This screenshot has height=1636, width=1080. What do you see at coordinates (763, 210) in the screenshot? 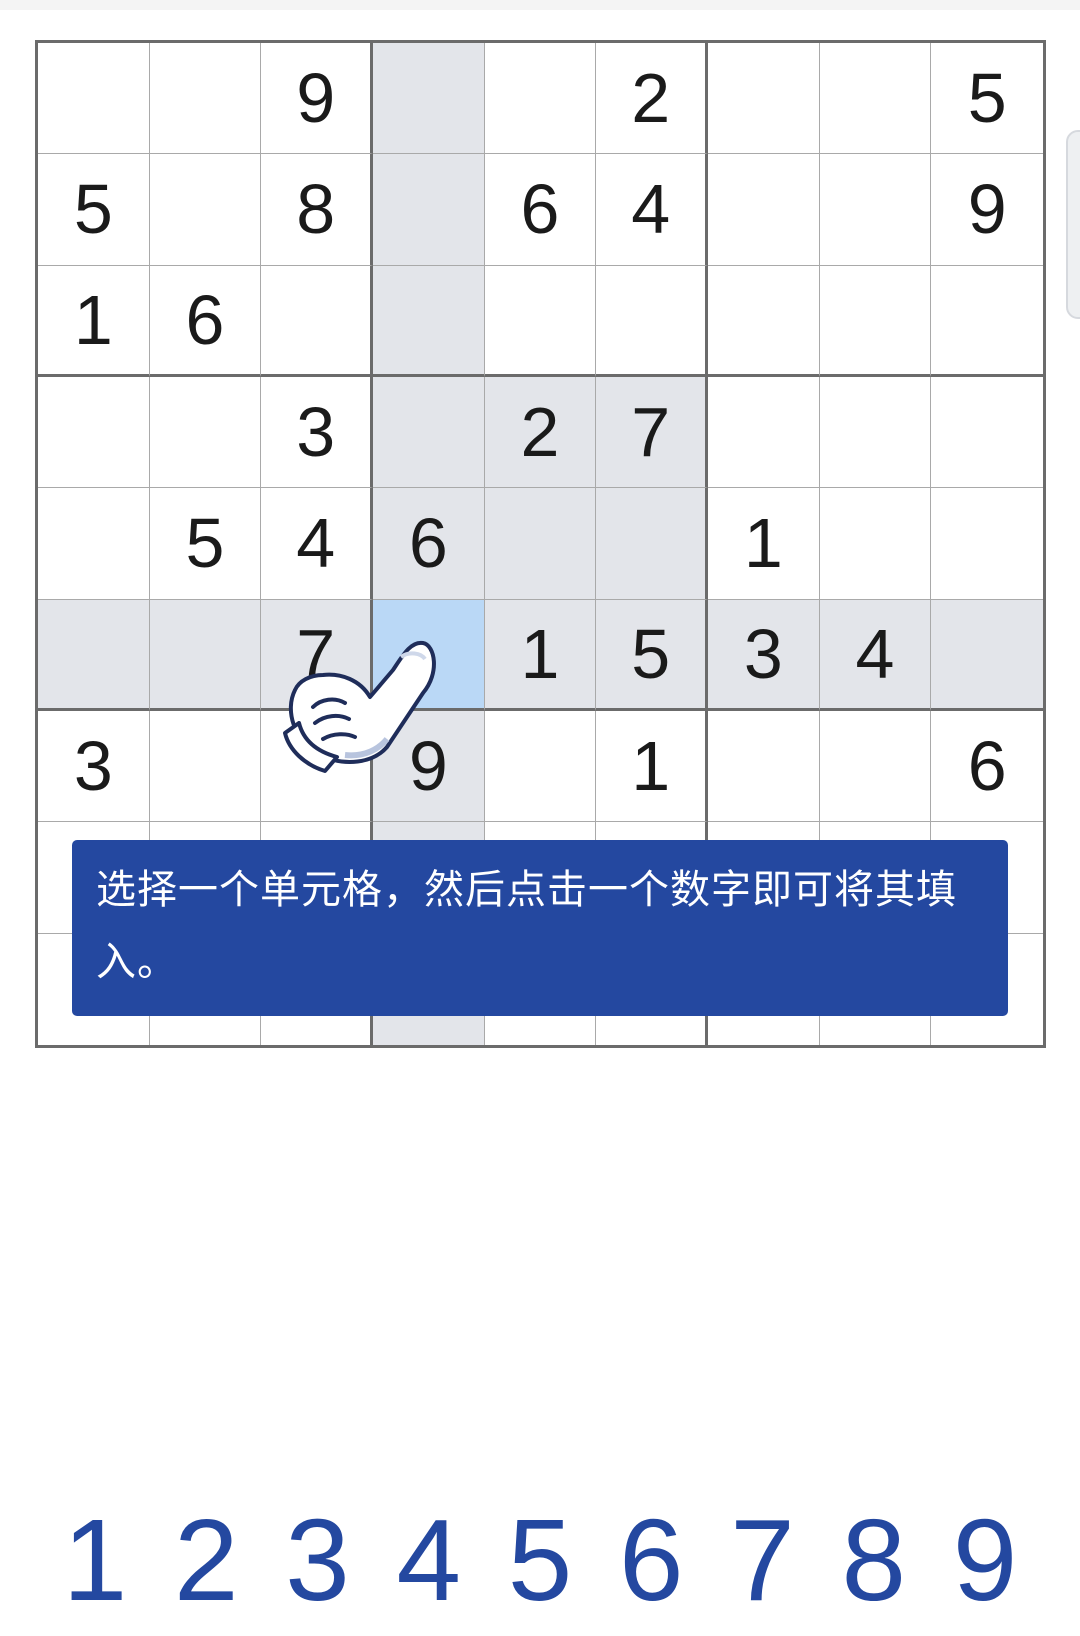
I see `sudoku-cell-r2c7` at bounding box center [763, 210].